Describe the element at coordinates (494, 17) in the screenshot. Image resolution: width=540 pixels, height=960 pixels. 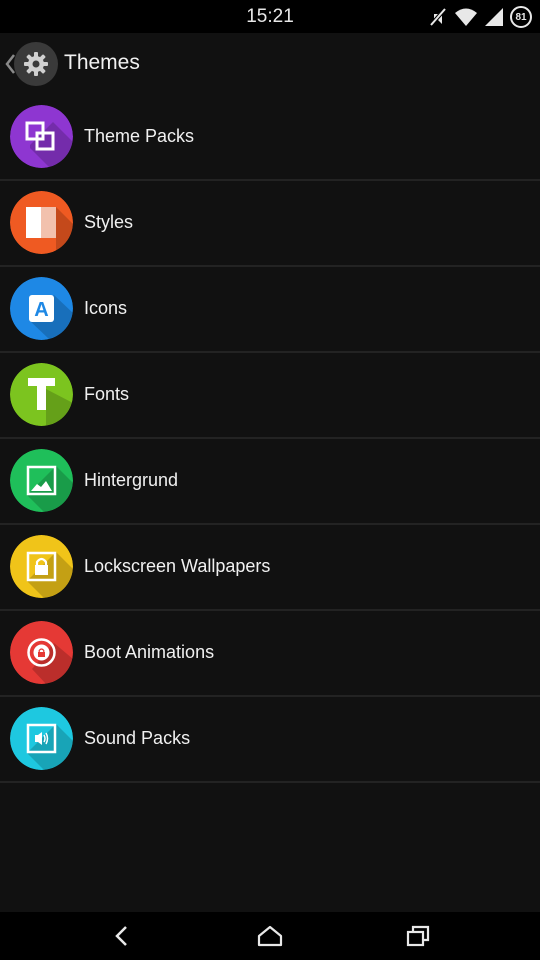
I see `signal-icon` at that location.